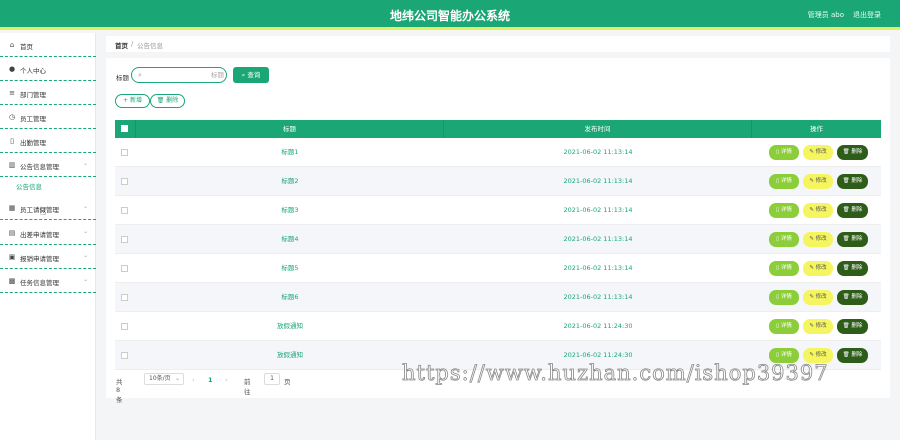  I want to click on breadcrumb-home: 首页, so click(121, 45).